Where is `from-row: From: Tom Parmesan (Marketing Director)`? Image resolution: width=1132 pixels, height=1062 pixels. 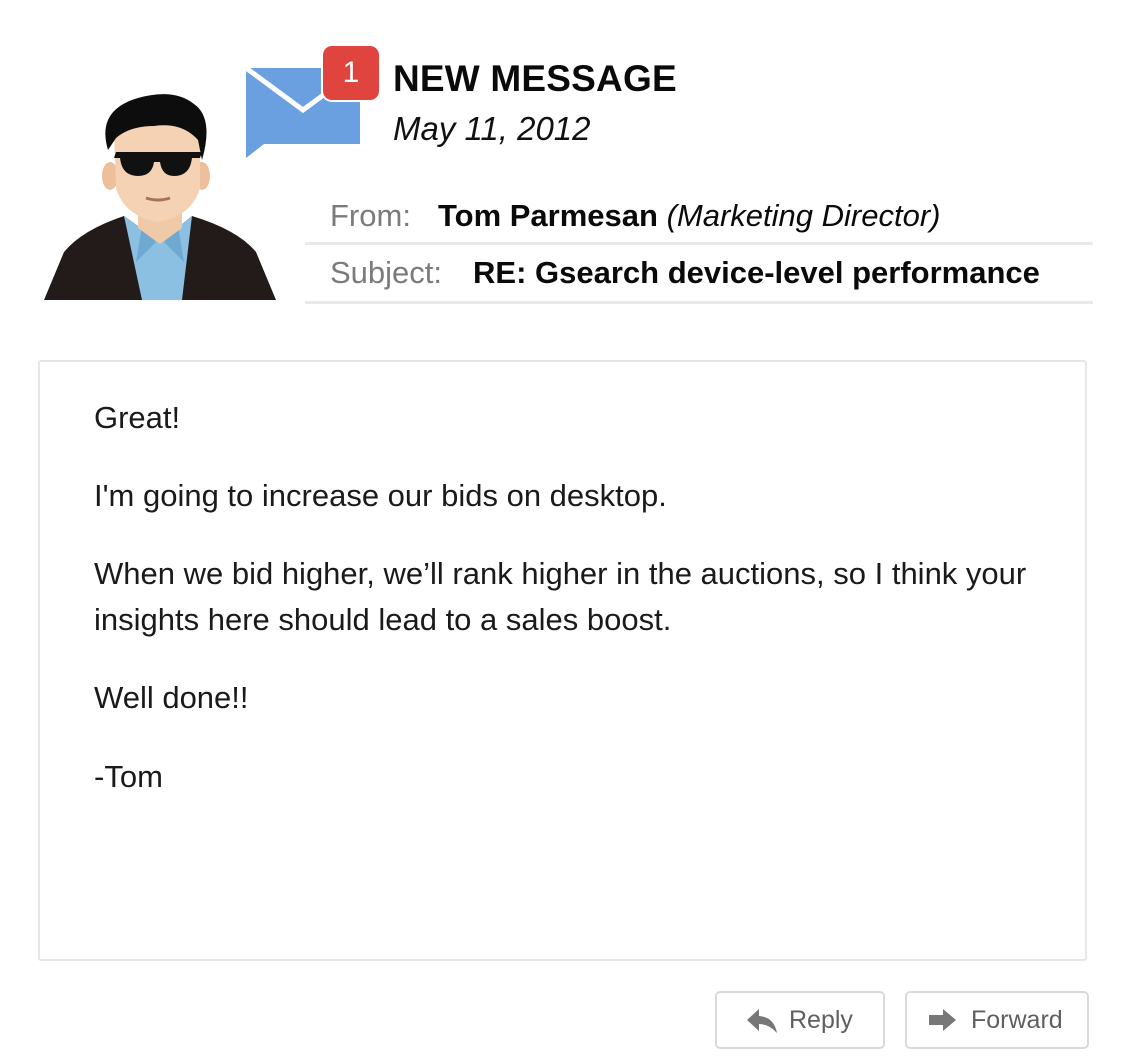 from-row: From: Tom Parmesan (Marketing Director) is located at coordinates (699, 220).